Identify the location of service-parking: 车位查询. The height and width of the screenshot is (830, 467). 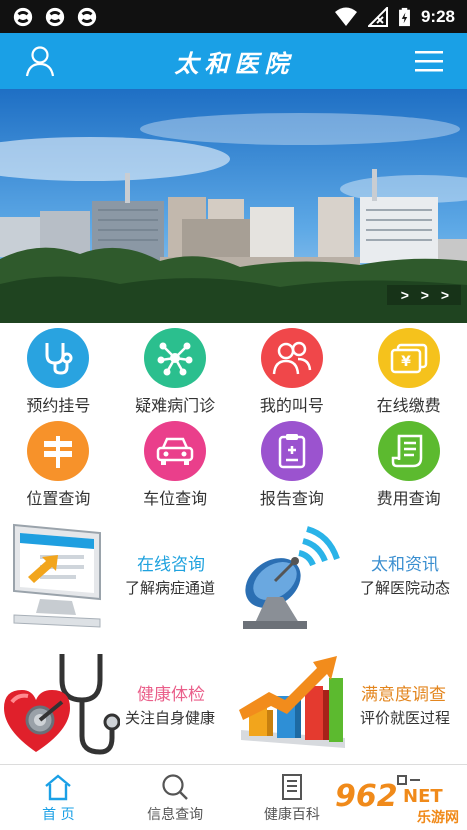
(175, 462).